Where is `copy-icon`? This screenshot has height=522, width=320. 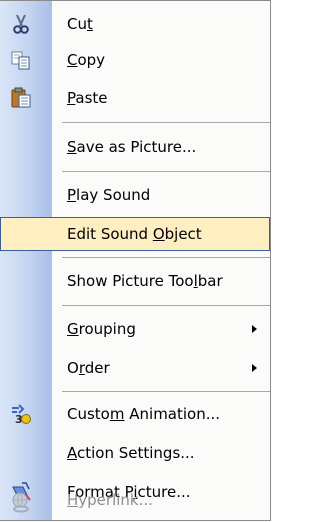
copy-icon is located at coordinates (21, 60).